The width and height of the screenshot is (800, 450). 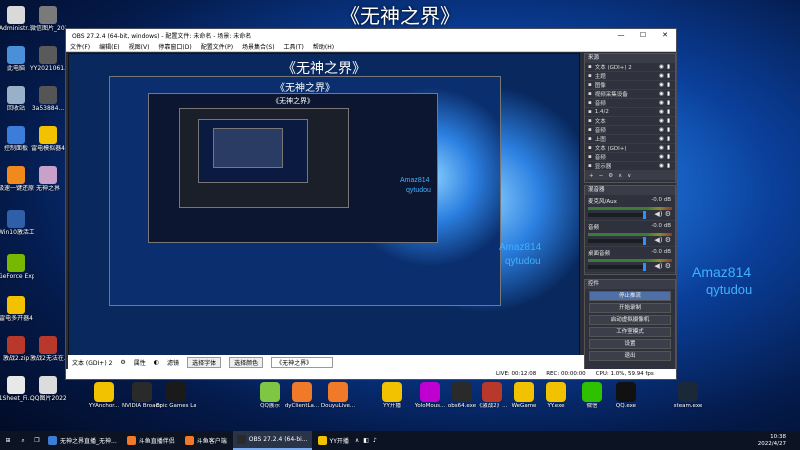 I want to click on source-item: ▪ 文本 (GDI+) ◉ ▮, so click(x=630, y=148).